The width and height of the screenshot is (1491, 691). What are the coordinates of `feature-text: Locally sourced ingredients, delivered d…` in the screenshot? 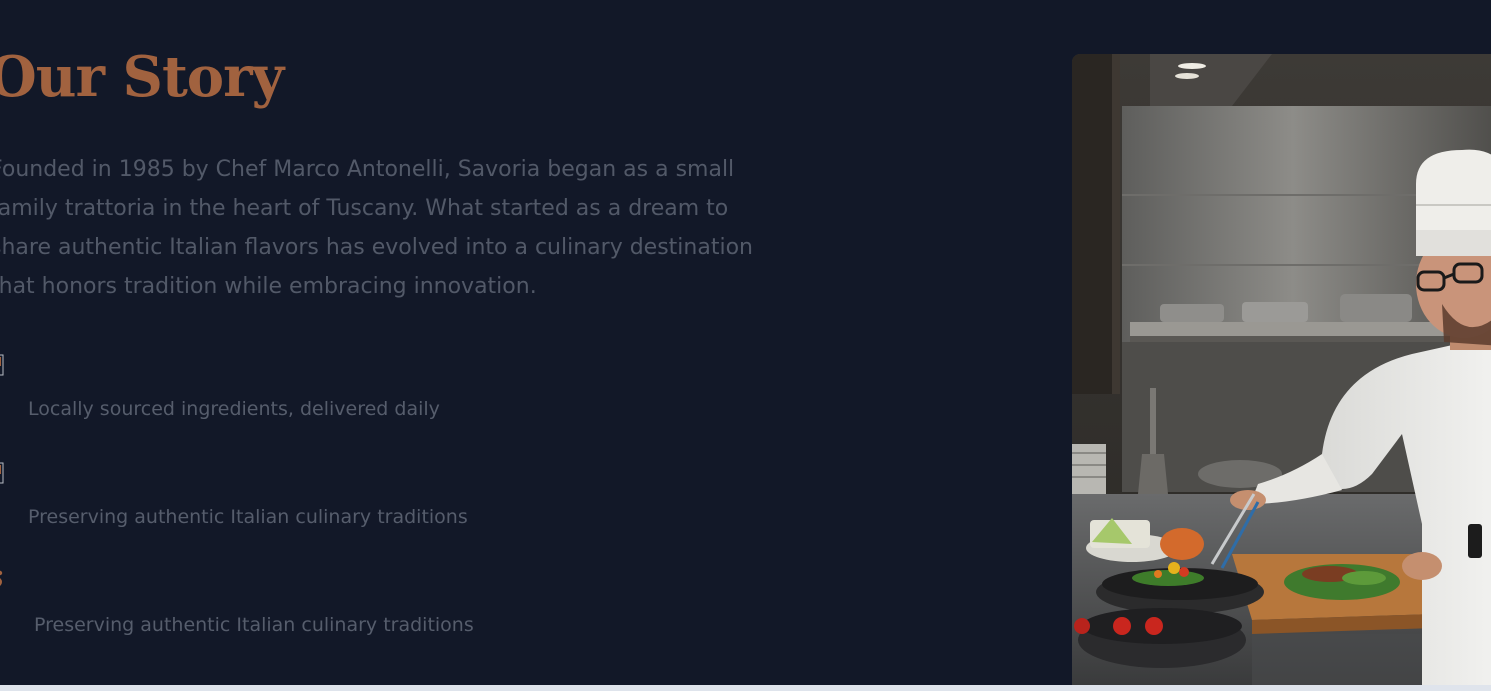 It's located at (234, 409).